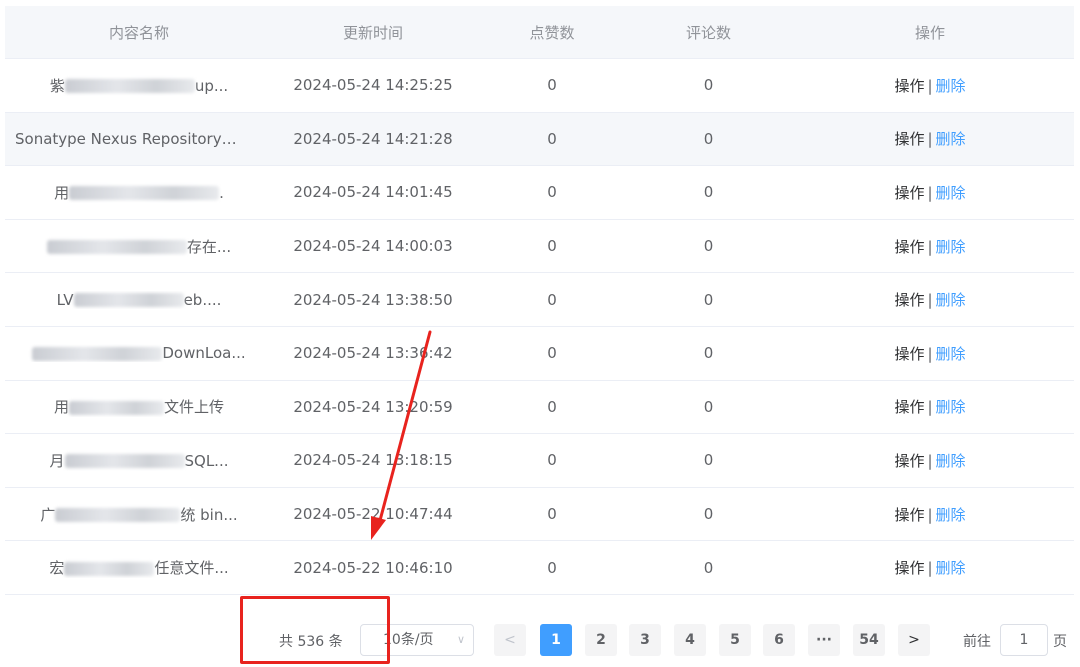 This screenshot has height=667, width=1080. What do you see at coordinates (460, 639) in the screenshot?
I see `chevron-down-icon: ∨` at bounding box center [460, 639].